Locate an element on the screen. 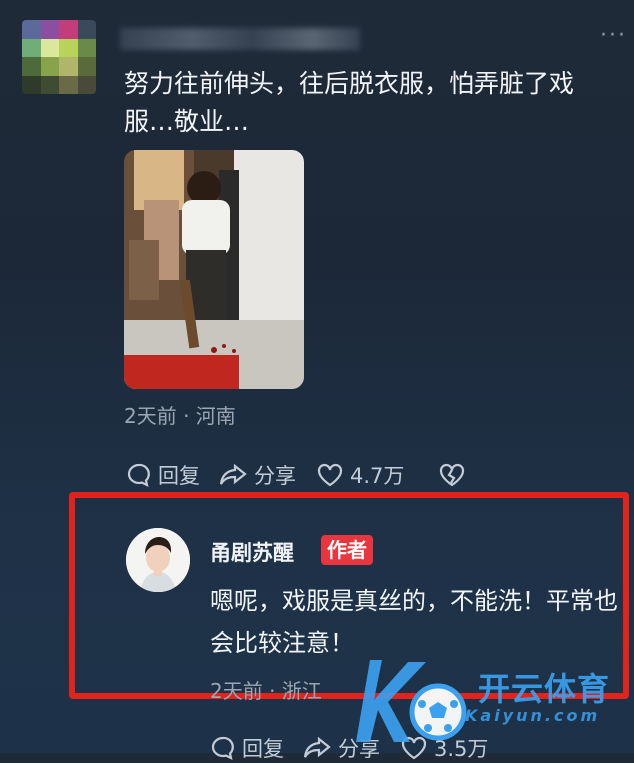 The height and width of the screenshot is (763, 634). share-button: 分享 is located at coordinates (257, 475).